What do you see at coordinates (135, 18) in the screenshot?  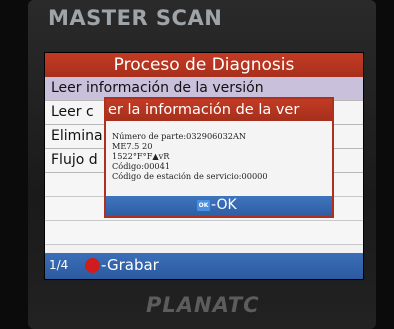 I see `brand-label: MASTER SCAN` at bounding box center [135, 18].